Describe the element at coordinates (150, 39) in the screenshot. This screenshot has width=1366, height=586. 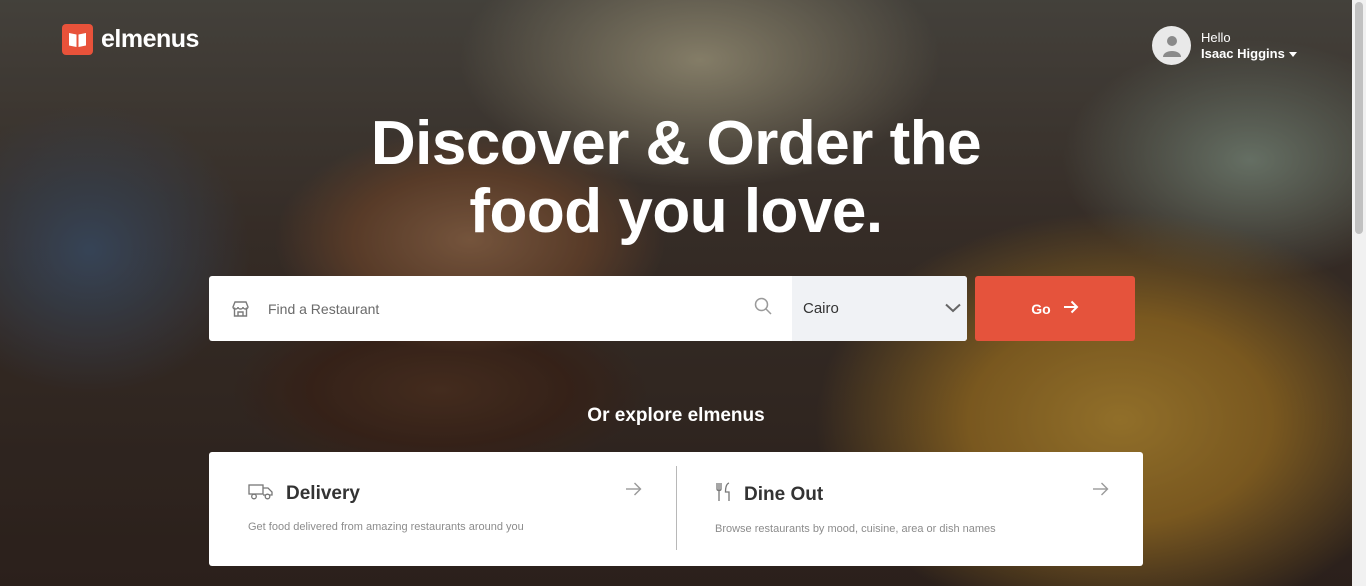
I see `brand-name: elmenus` at that location.